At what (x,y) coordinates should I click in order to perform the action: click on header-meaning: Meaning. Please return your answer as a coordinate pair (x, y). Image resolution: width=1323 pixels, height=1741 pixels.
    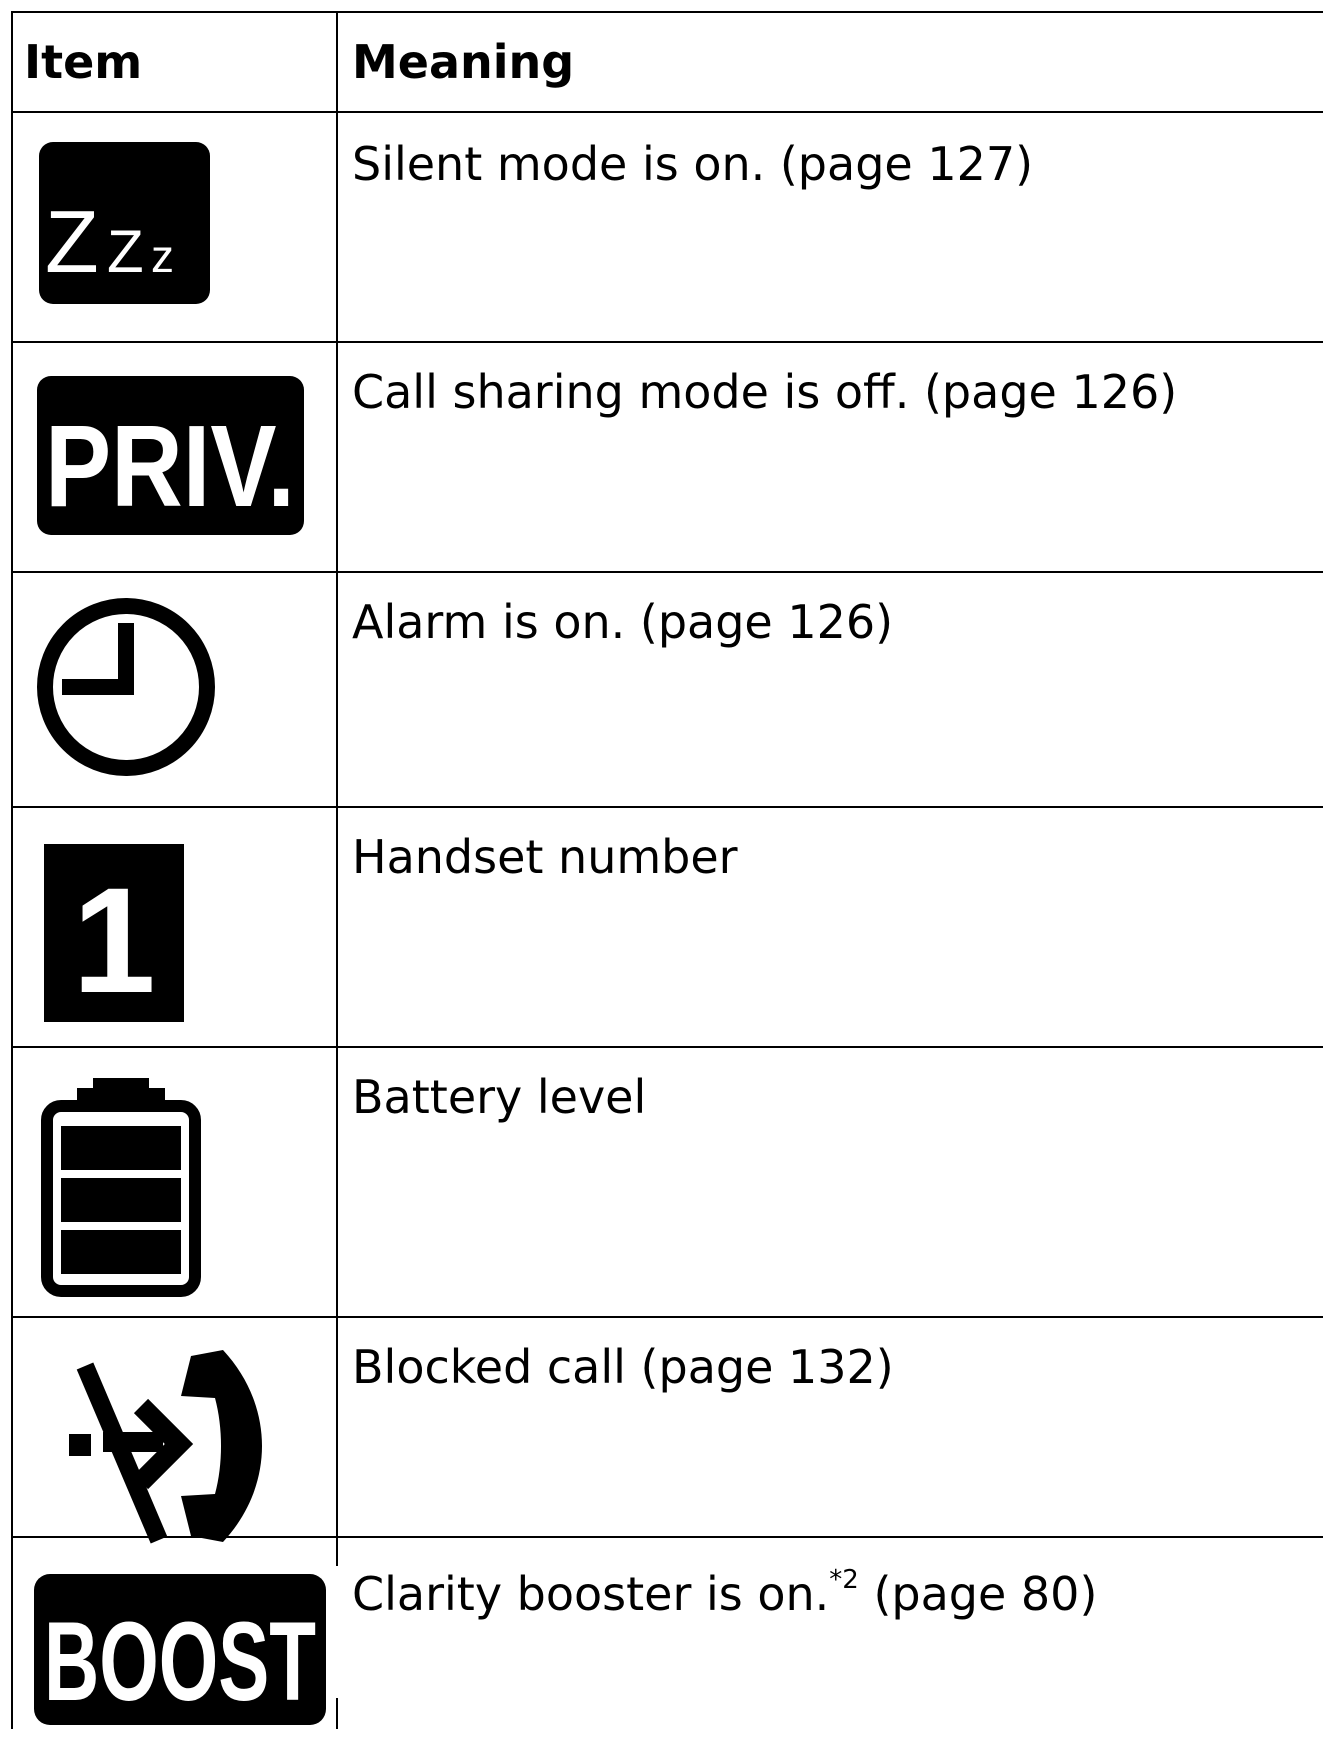
    Looking at the image, I should click on (463, 62).